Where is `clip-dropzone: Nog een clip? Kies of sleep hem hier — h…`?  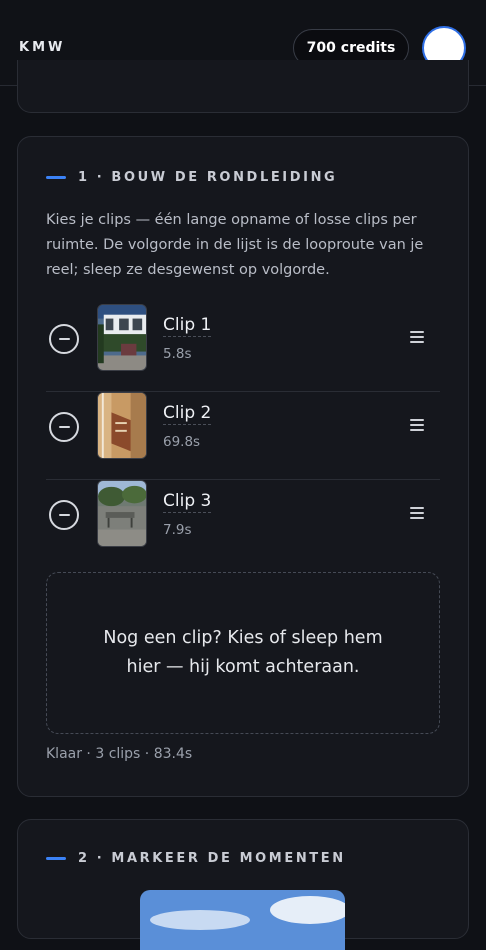 clip-dropzone: Nog een clip? Kies of sleep hem hier — h… is located at coordinates (243, 653).